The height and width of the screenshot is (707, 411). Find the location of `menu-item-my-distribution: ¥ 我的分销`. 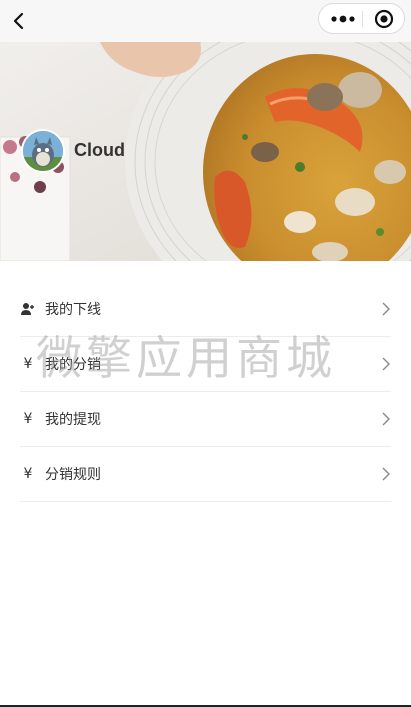

menu-item-my-distribution: ¥ 我的分销 is located at coordinates (205, 364).